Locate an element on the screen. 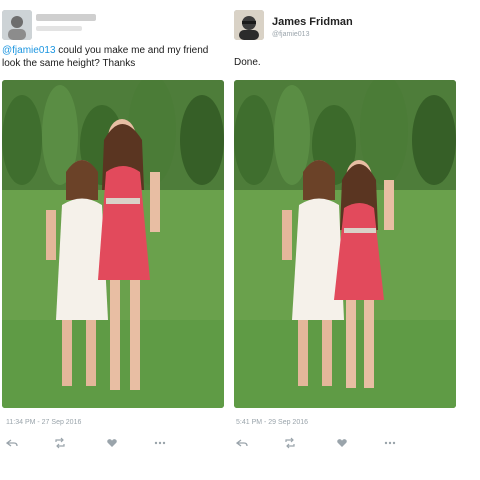 The width and height of the screenshot is (480, 480). timestamp: 5:41 PM - 29 Sep 2016 is located at coordinates (272, 422).